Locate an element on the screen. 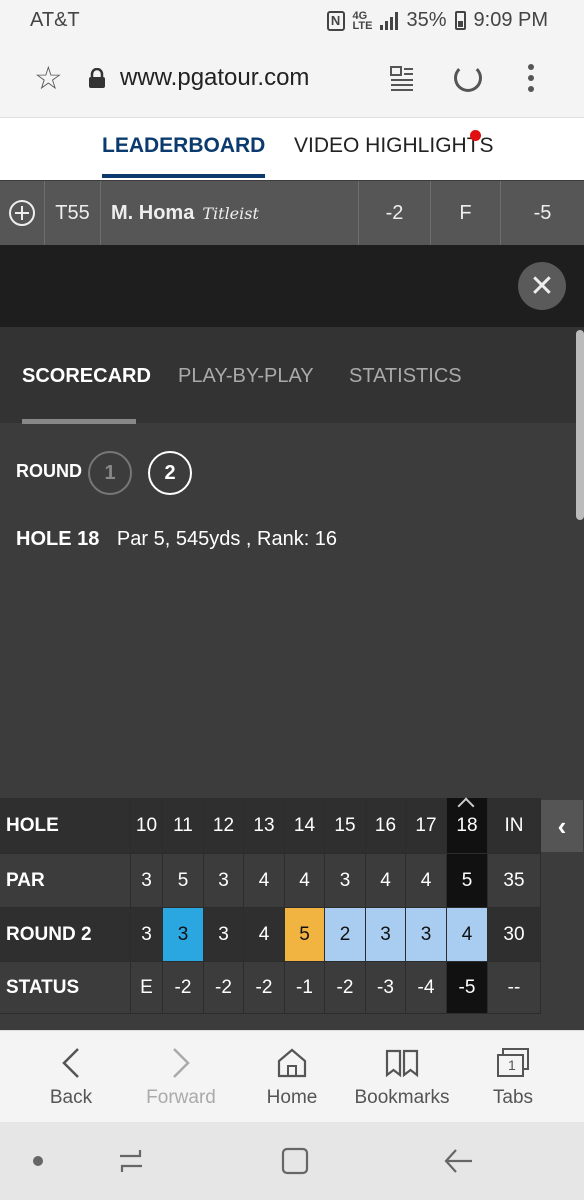 The image size is (584, 1200). star-icon: ☆ is located at coordinates (48, 78).